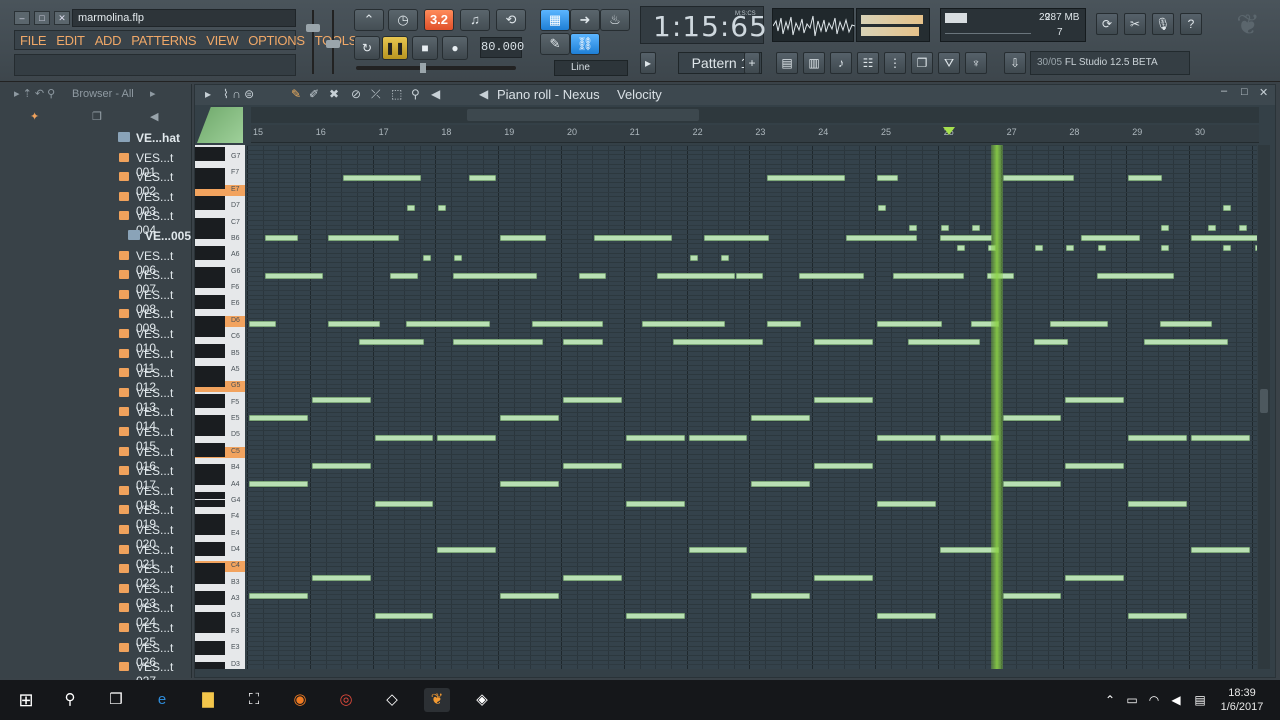 This screenshot has width=1280, height=720. What do you see at coordinates (439, 20) in the screenshot?
I see `typing-keyboard-button: 3.2` at bounding box center [439, 20].